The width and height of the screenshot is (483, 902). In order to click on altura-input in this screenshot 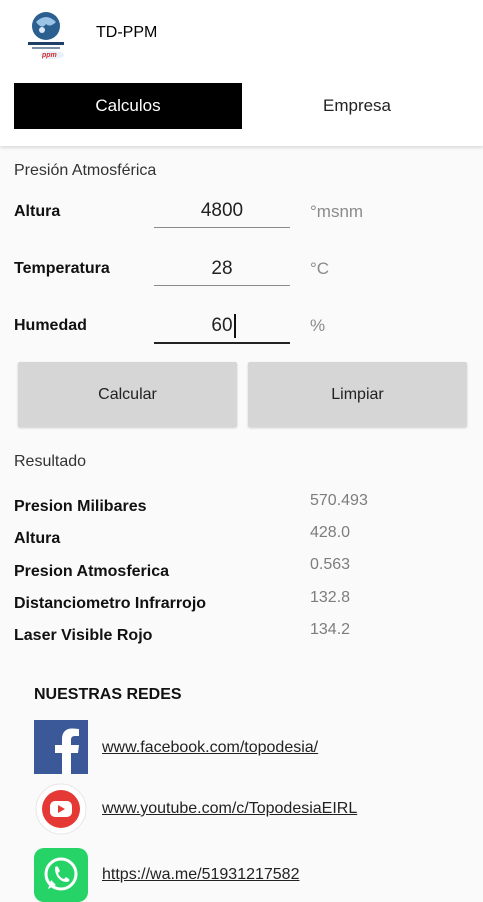, I will do `click(222, 211)`.